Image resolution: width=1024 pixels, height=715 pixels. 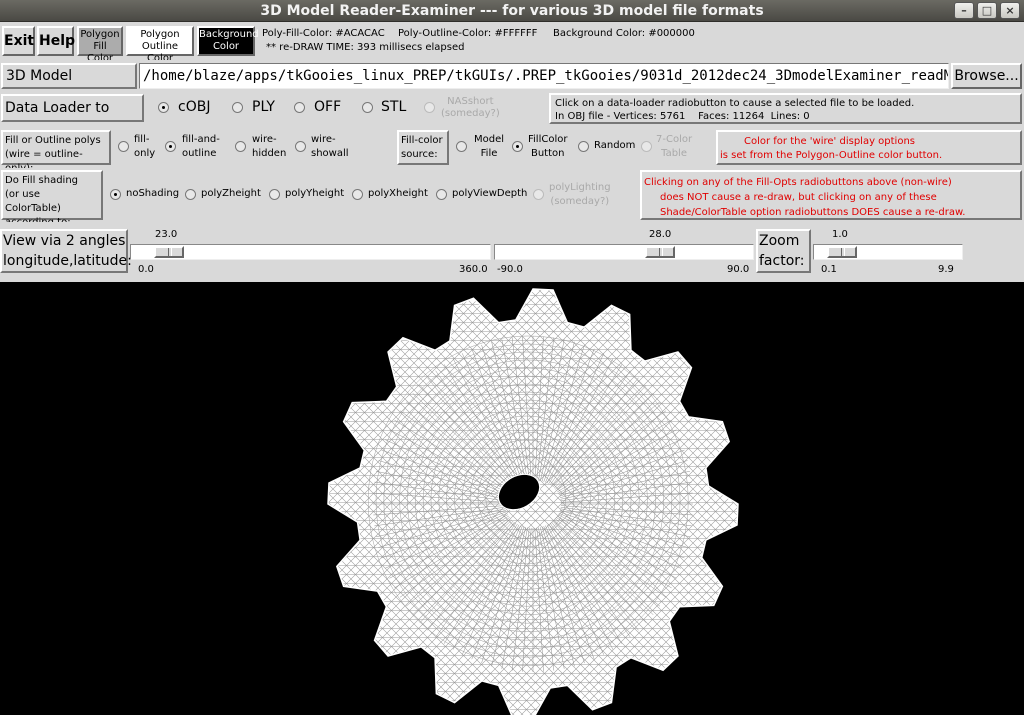 I want to click on source-fillcolor-button-label: FillColor Button, so click(x=547, y=147).